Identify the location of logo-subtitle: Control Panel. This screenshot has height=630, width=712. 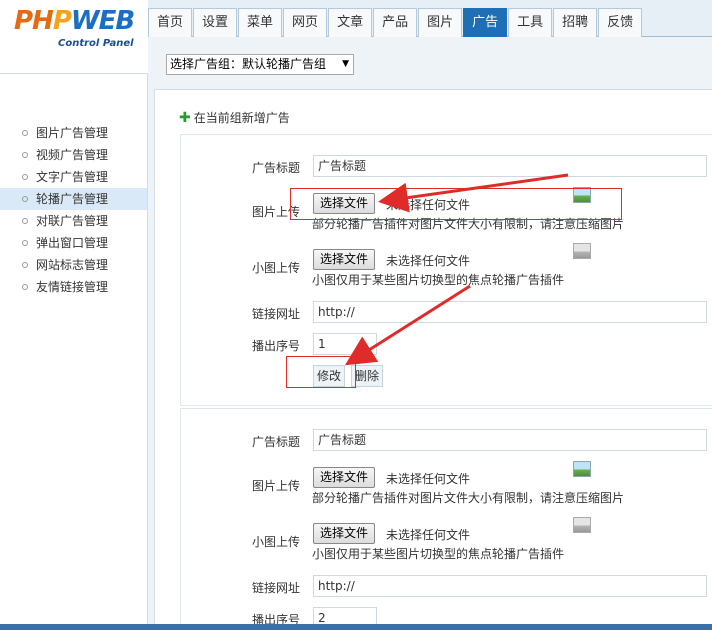
(96, 43).